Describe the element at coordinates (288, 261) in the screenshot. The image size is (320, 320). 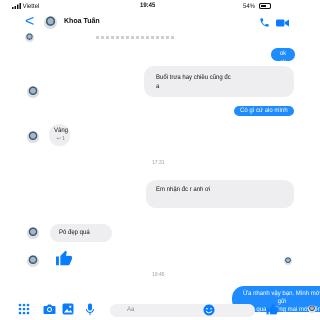
I see `read-receipt-avatar` at that location.